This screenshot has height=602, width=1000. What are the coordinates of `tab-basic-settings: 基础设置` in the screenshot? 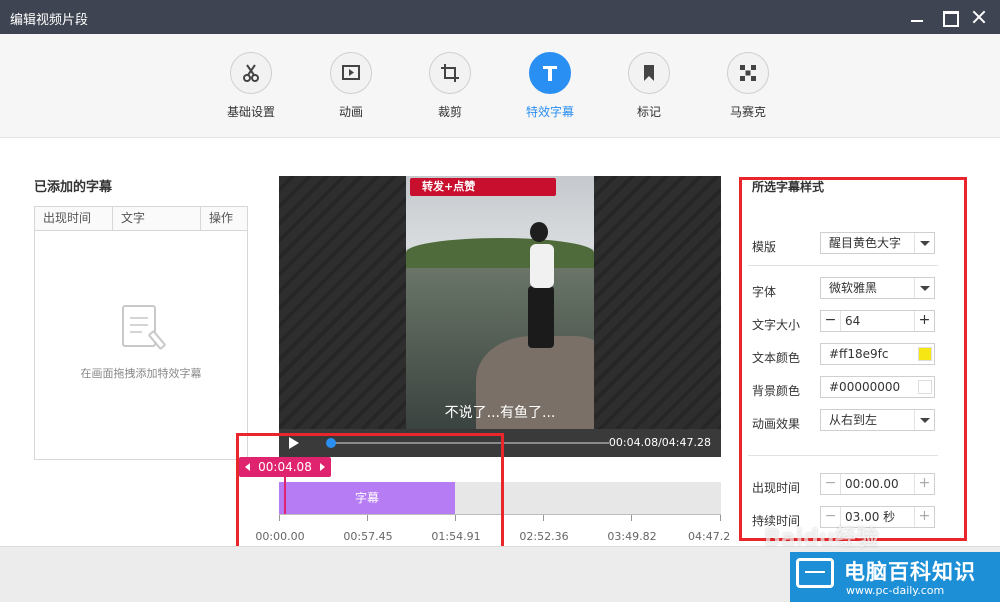 It's located at (251, 86).